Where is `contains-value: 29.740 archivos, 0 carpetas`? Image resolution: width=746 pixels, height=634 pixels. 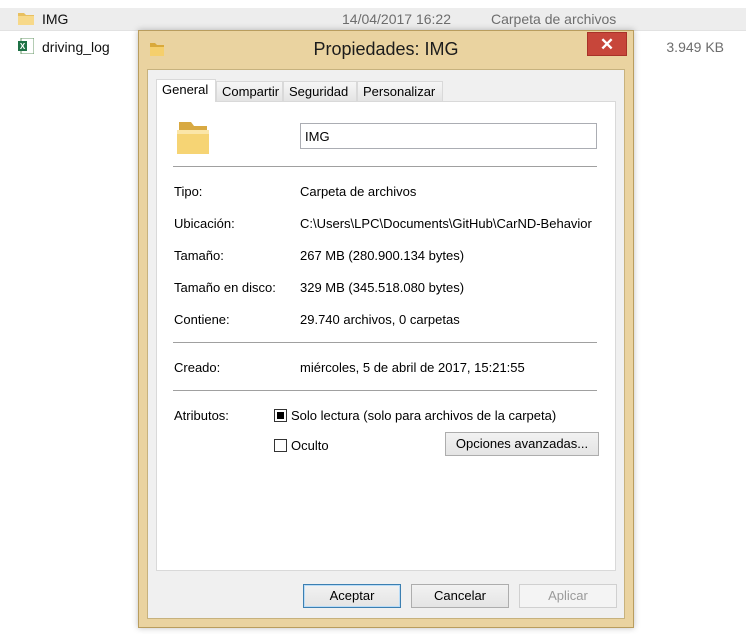
contains-value: 29.740 archivos, 0 carpetas is located at coordinates (380, 319).